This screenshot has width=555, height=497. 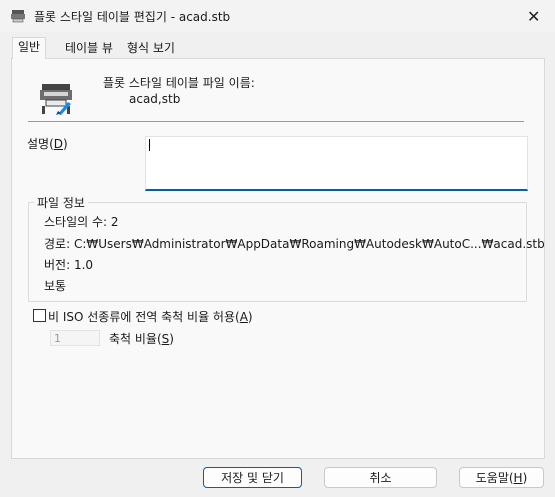 I want to click on text-caret, so click(x=149, y=145).